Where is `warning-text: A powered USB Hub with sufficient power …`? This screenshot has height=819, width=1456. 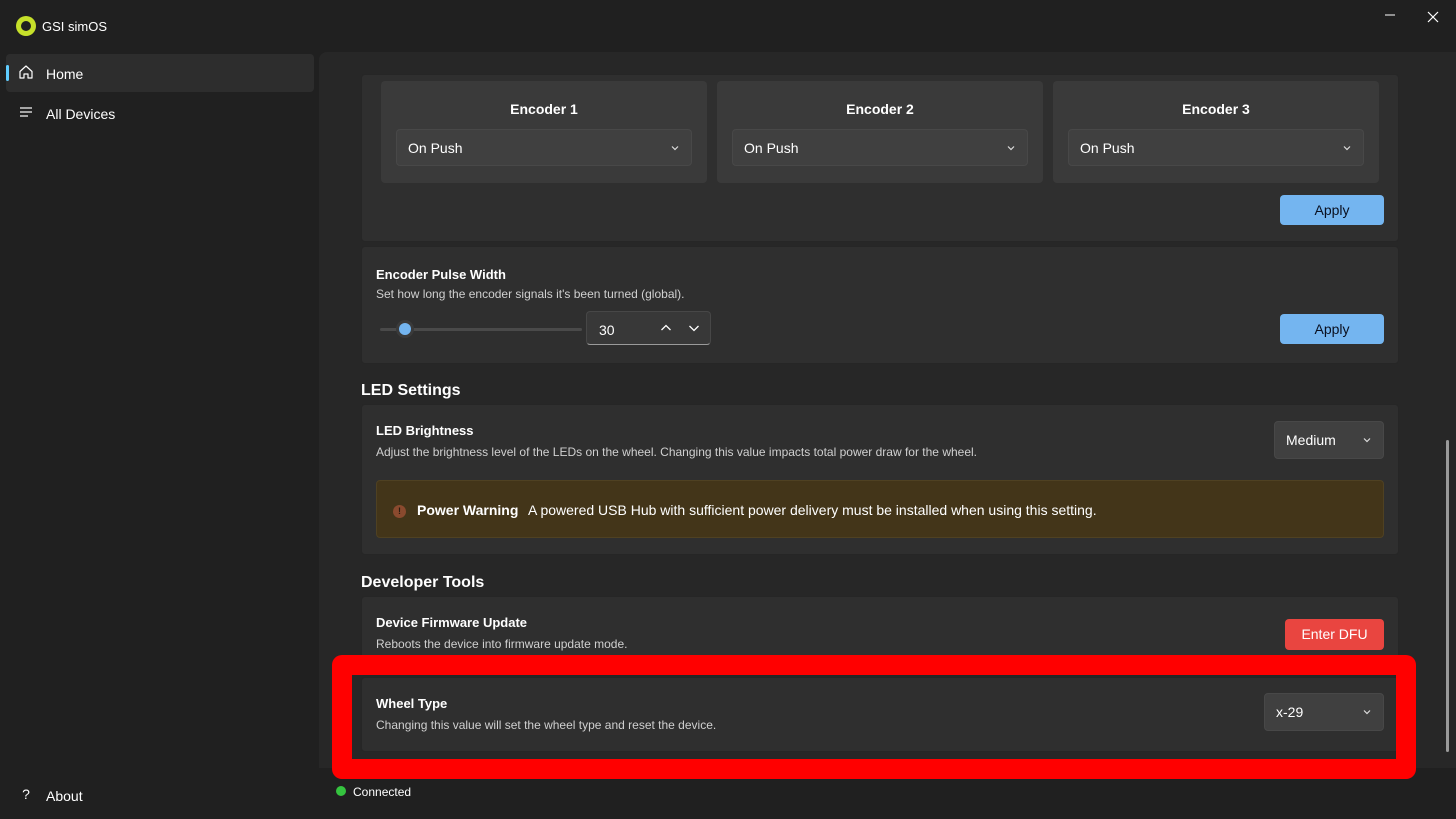 warning-text: A powered USB Hub with sufficient power … is located at coordinates (812, 510).